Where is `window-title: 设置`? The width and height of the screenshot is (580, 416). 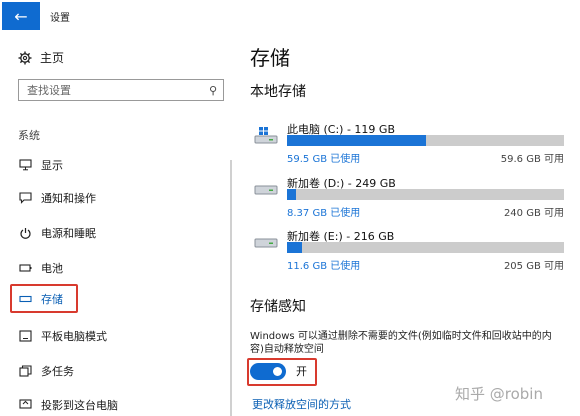 window-title: 设置 is located at coordinates (60, 18).